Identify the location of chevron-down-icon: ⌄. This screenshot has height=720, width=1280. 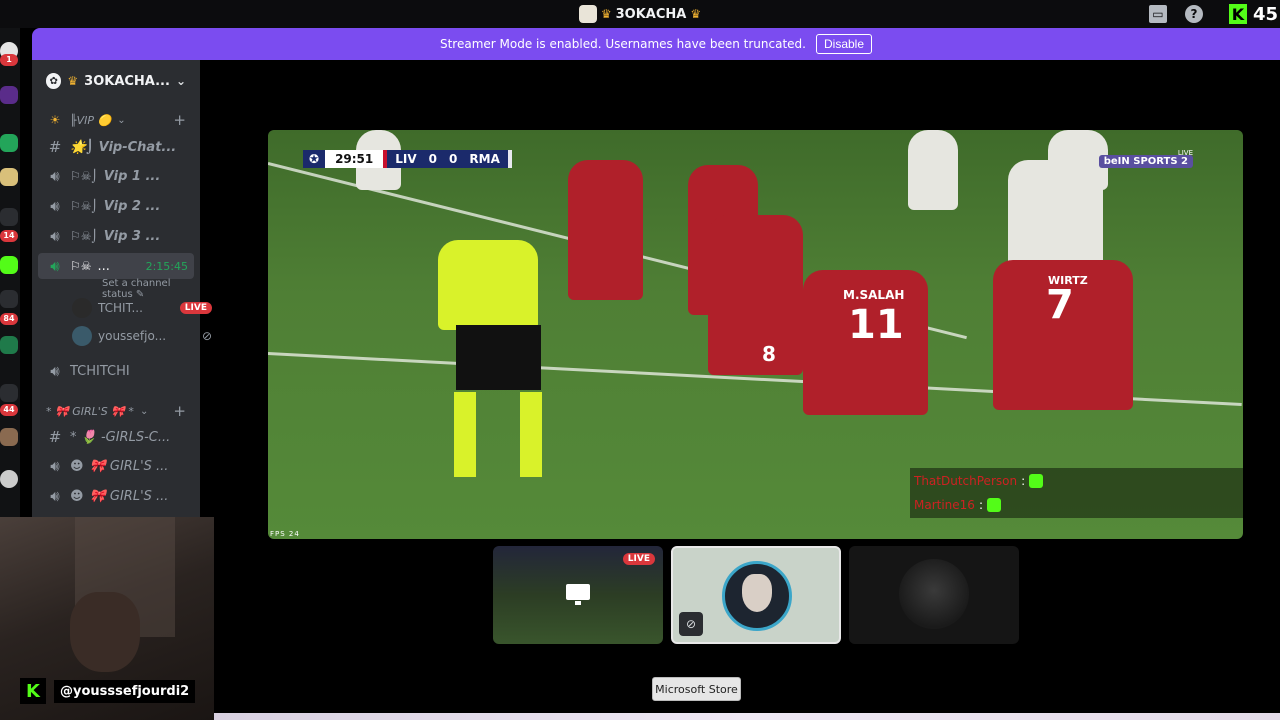
(121, 120).